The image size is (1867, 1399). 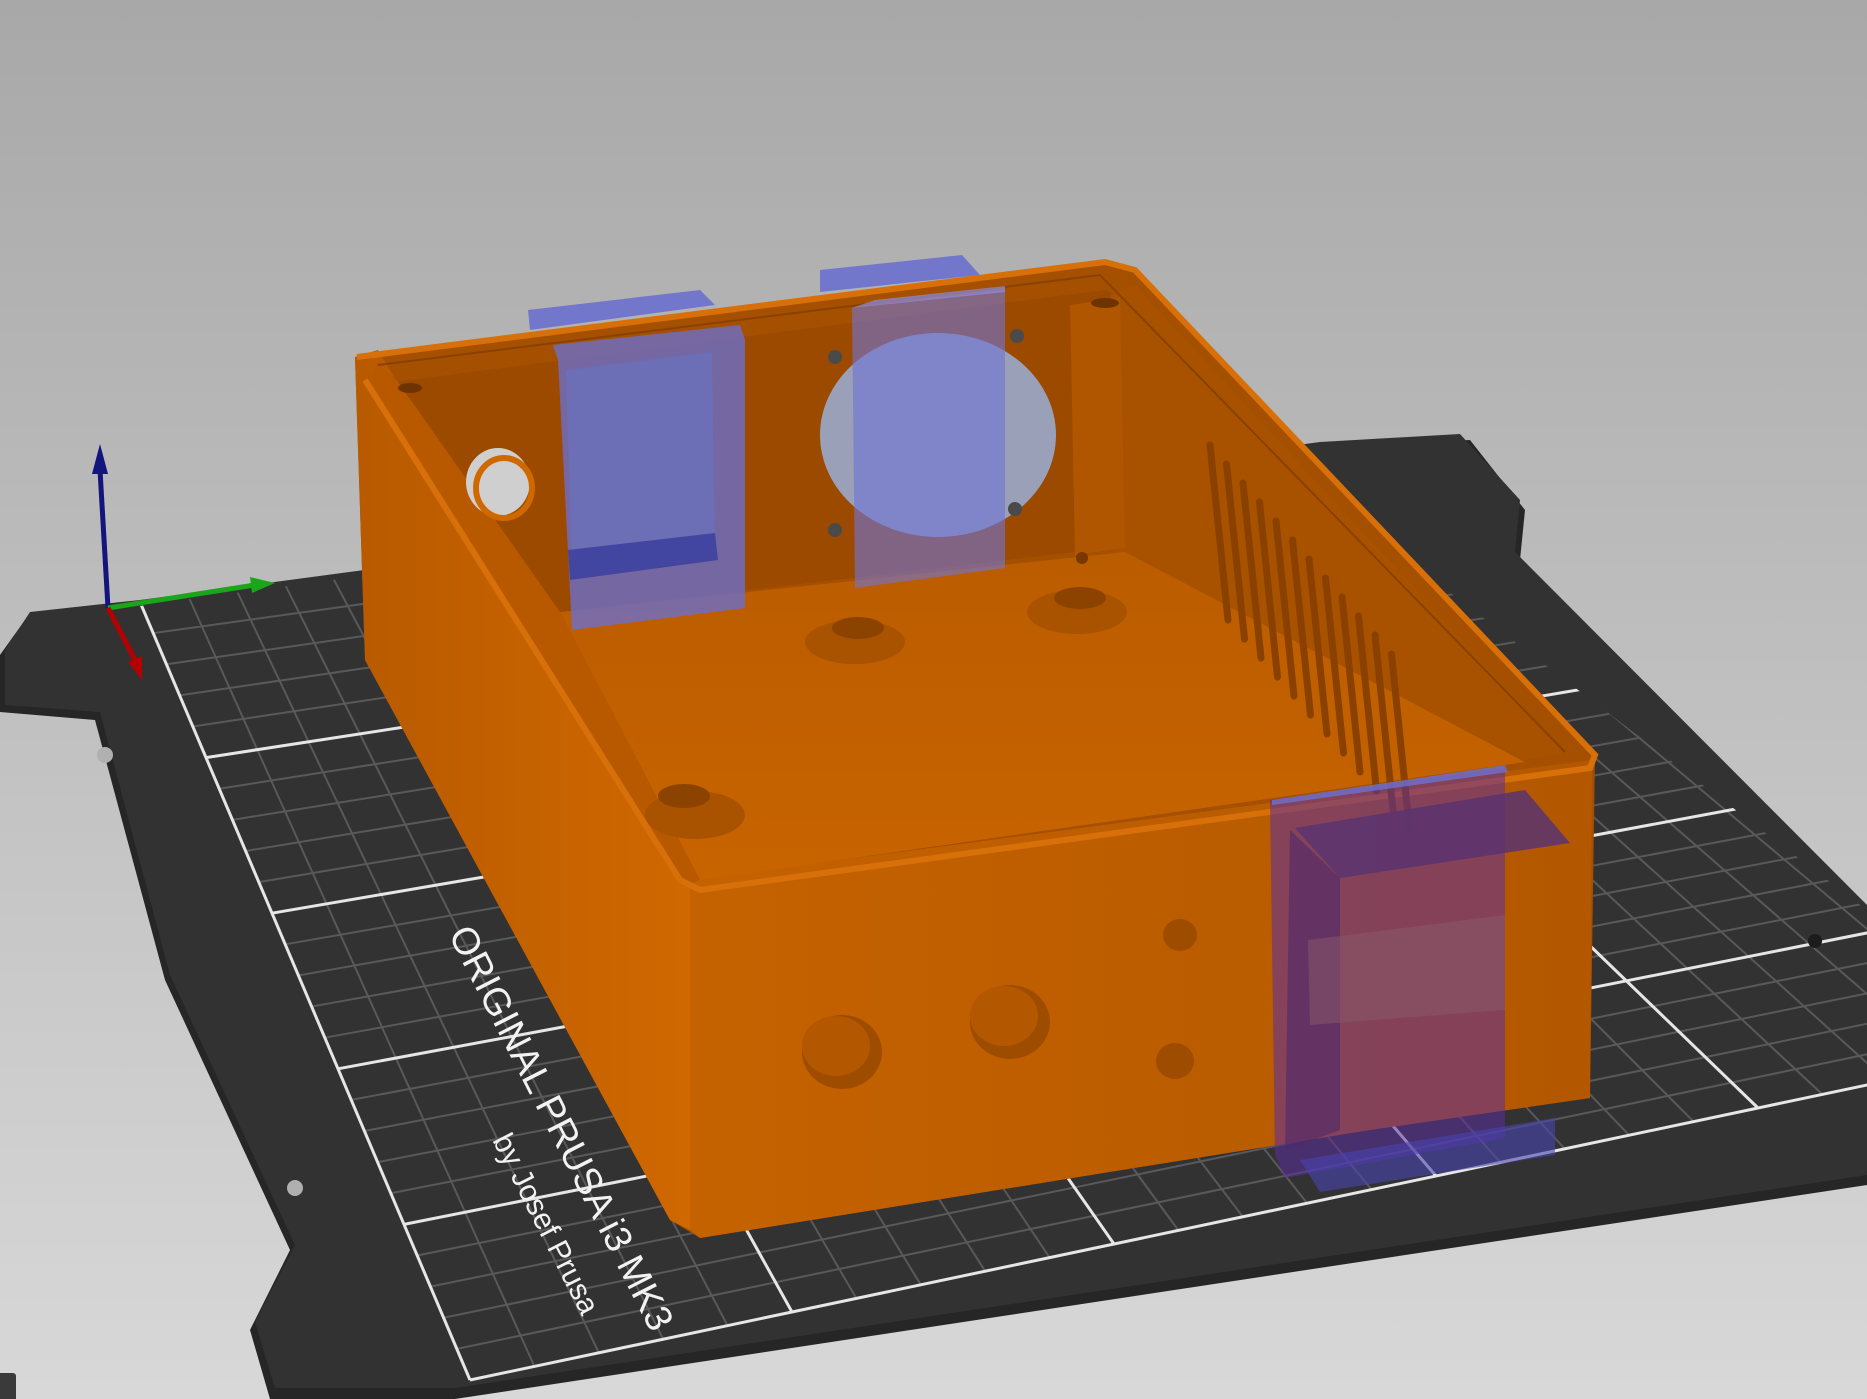 What do you see at coordinates (928, 437) in the screenshot?
I see `modifier-fan-mount` at bounding box center [928, 437].